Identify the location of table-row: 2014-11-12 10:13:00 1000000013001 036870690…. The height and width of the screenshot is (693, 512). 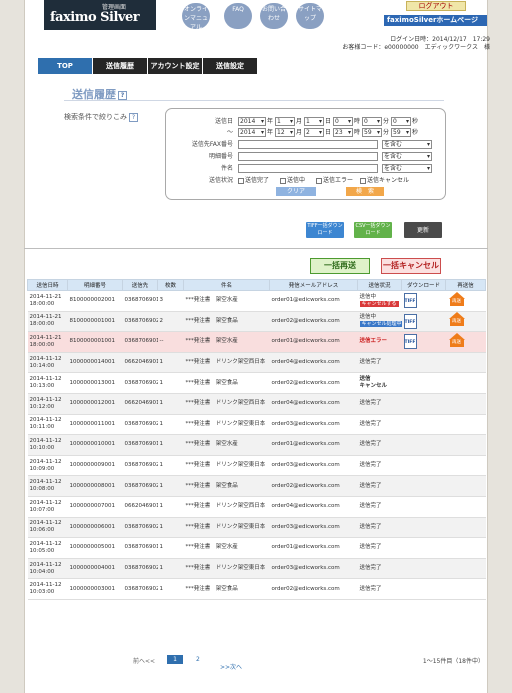
(256, 383).